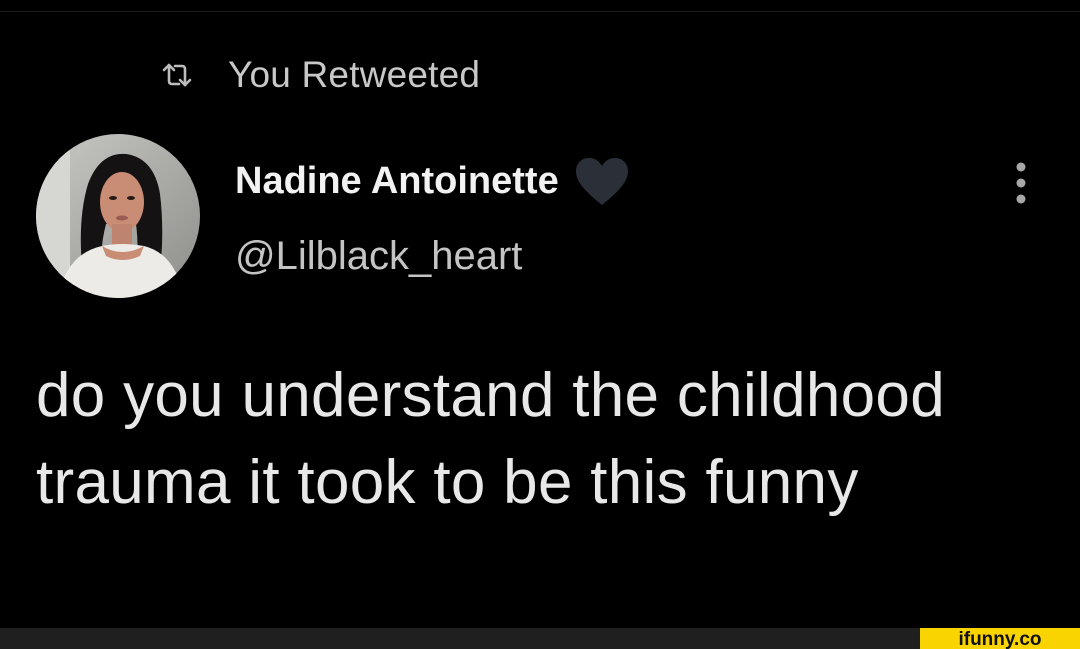  Describe the element at coordinates (397, 181) in the screenshot. I see `display-name: Nadine Antoinette` at that location.